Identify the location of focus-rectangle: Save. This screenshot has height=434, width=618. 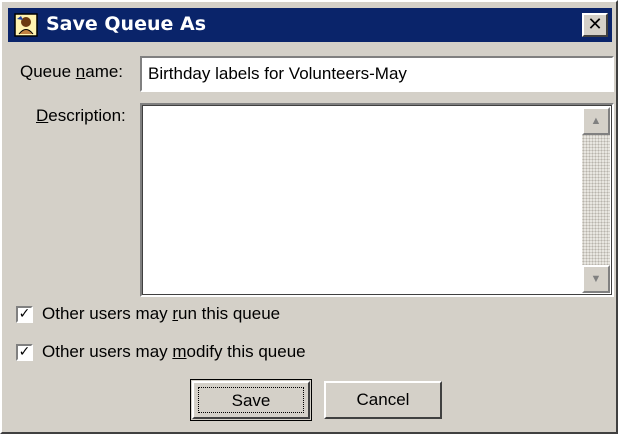
(251, 400).